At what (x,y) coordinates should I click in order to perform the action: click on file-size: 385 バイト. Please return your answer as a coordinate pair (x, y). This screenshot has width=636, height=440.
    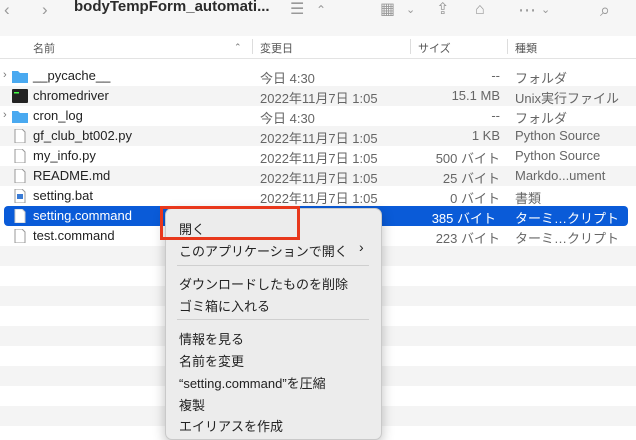
    Looking at the image, I should click on (463, 218).